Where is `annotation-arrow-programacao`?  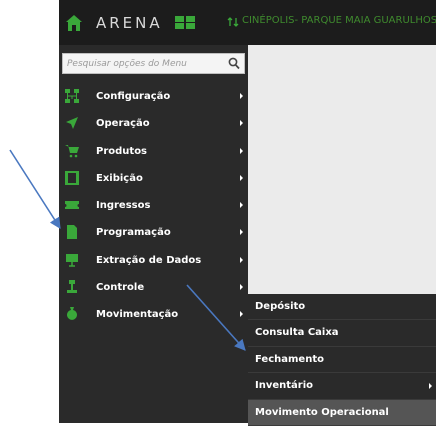
annotation-arrow-programacao is located at coordinates (35, 189).